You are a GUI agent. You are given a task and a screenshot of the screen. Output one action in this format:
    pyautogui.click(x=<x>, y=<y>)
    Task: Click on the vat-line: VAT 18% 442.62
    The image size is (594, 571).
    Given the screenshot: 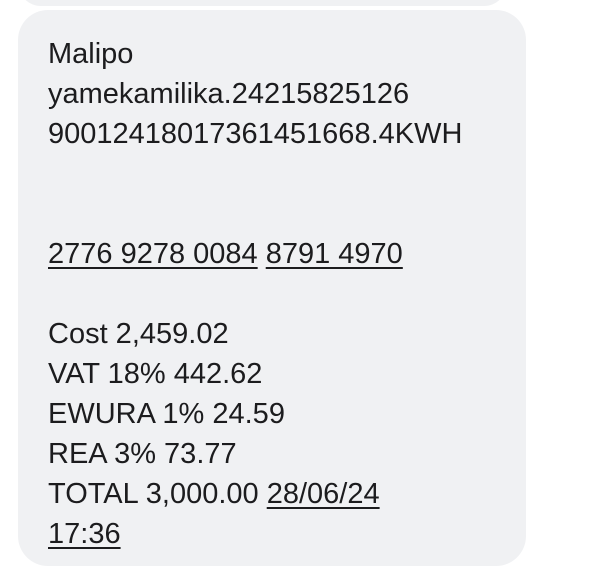 What is the action you would take?
    pyautogui.click(x=155, y=374)
    